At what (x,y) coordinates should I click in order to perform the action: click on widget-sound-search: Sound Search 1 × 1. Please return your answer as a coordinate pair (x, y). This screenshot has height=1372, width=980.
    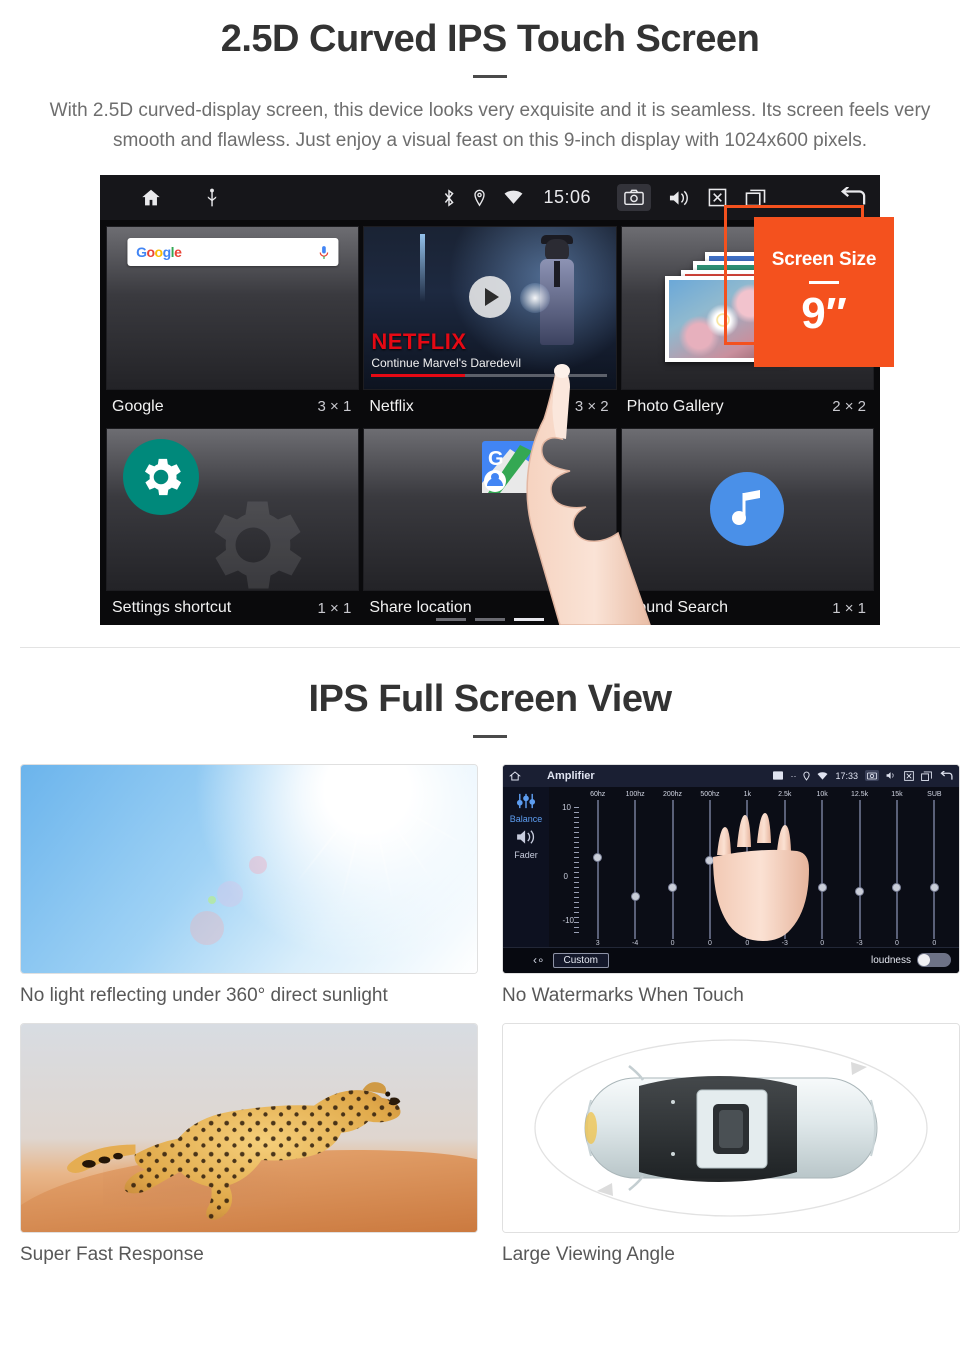
    Looking at the image, I should click on (747, 526).